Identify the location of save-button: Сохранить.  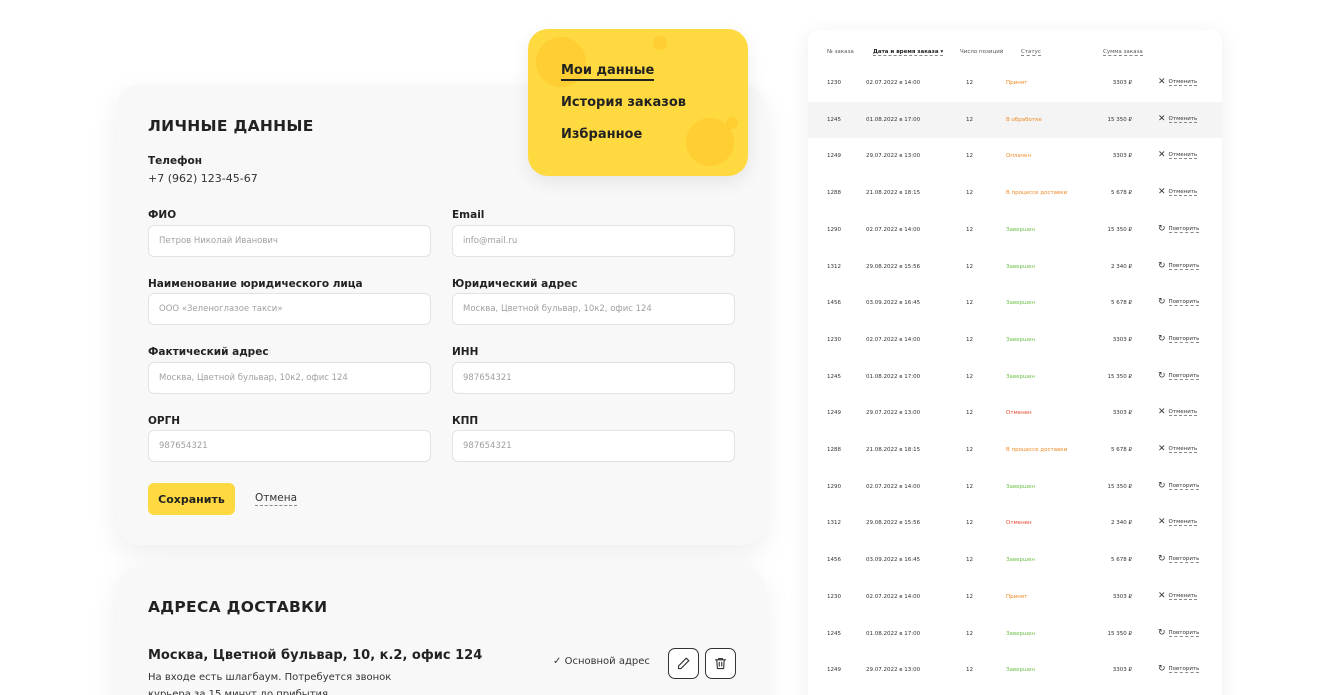
(191, 499).